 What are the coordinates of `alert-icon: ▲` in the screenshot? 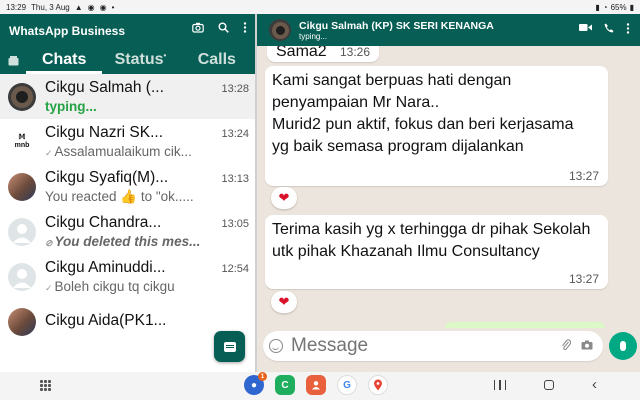 It's located at (78, 7).